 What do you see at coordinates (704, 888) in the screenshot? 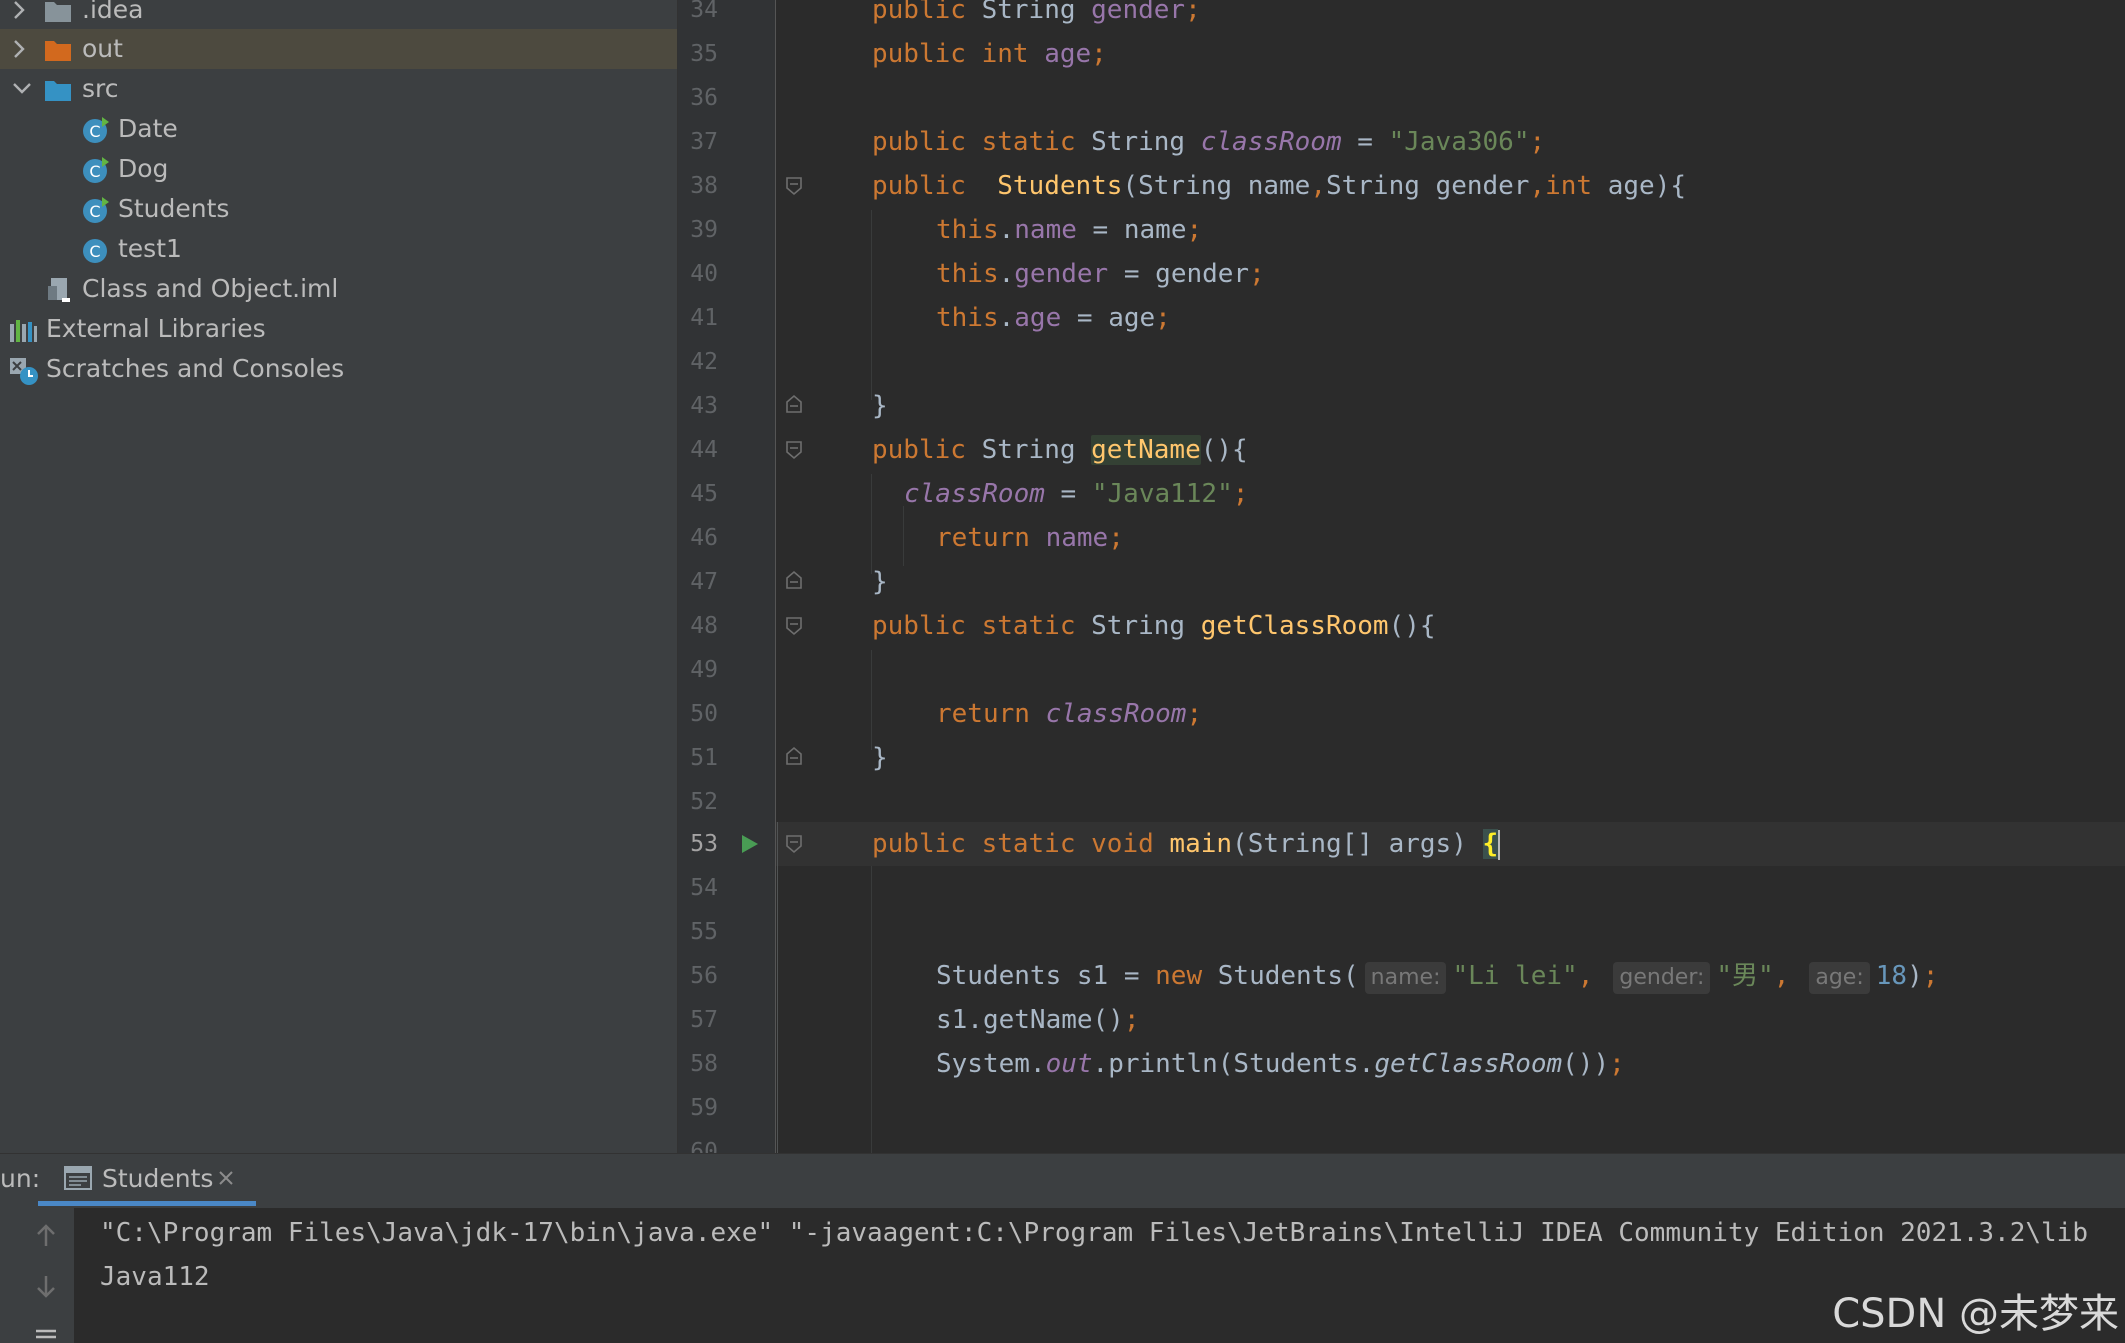
I see `line-number: 54` at bounding box center [704, 888].